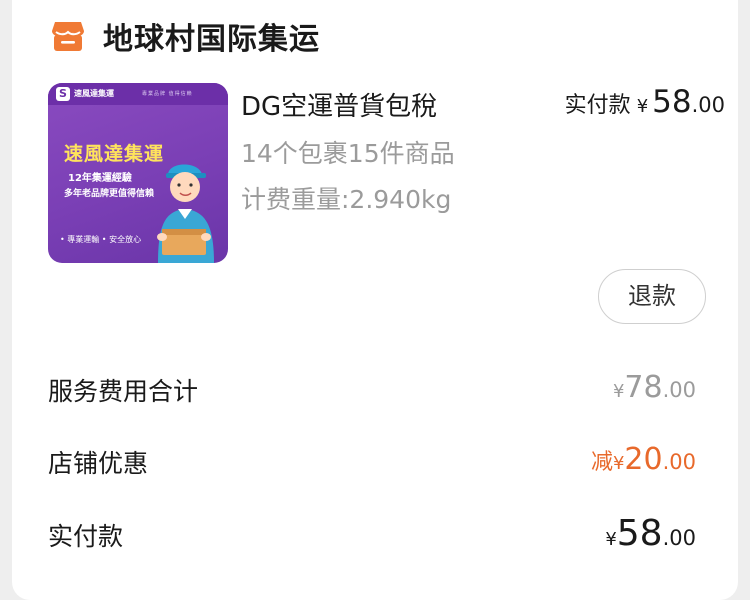 This screenshot has height=600, width=750. Describe the element at coordinates (708, 105) in the screenshot. I see `paid-decimal: .00` at that location.